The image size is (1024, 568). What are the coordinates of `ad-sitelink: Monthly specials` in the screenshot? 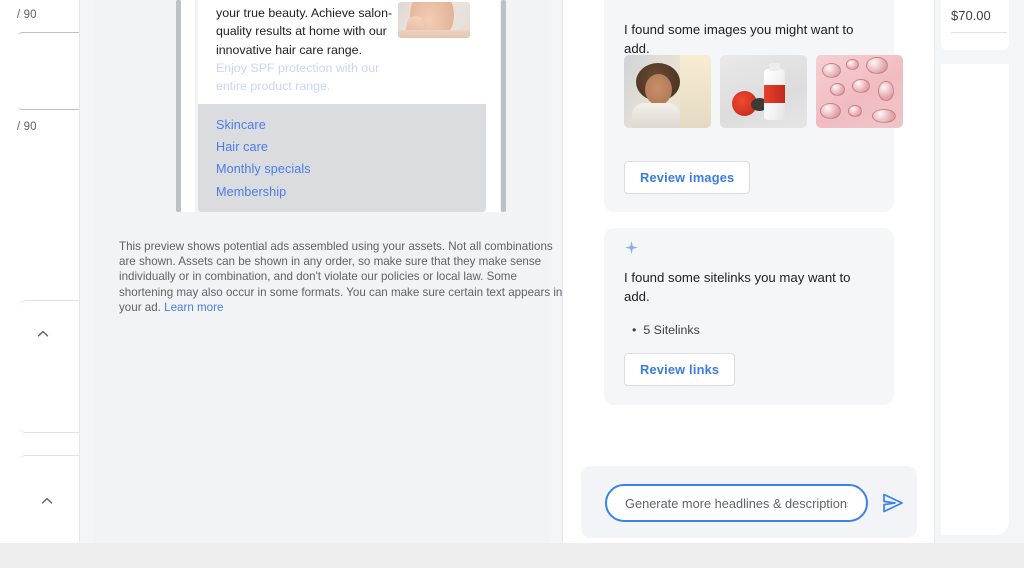 It's located at (341, 169).